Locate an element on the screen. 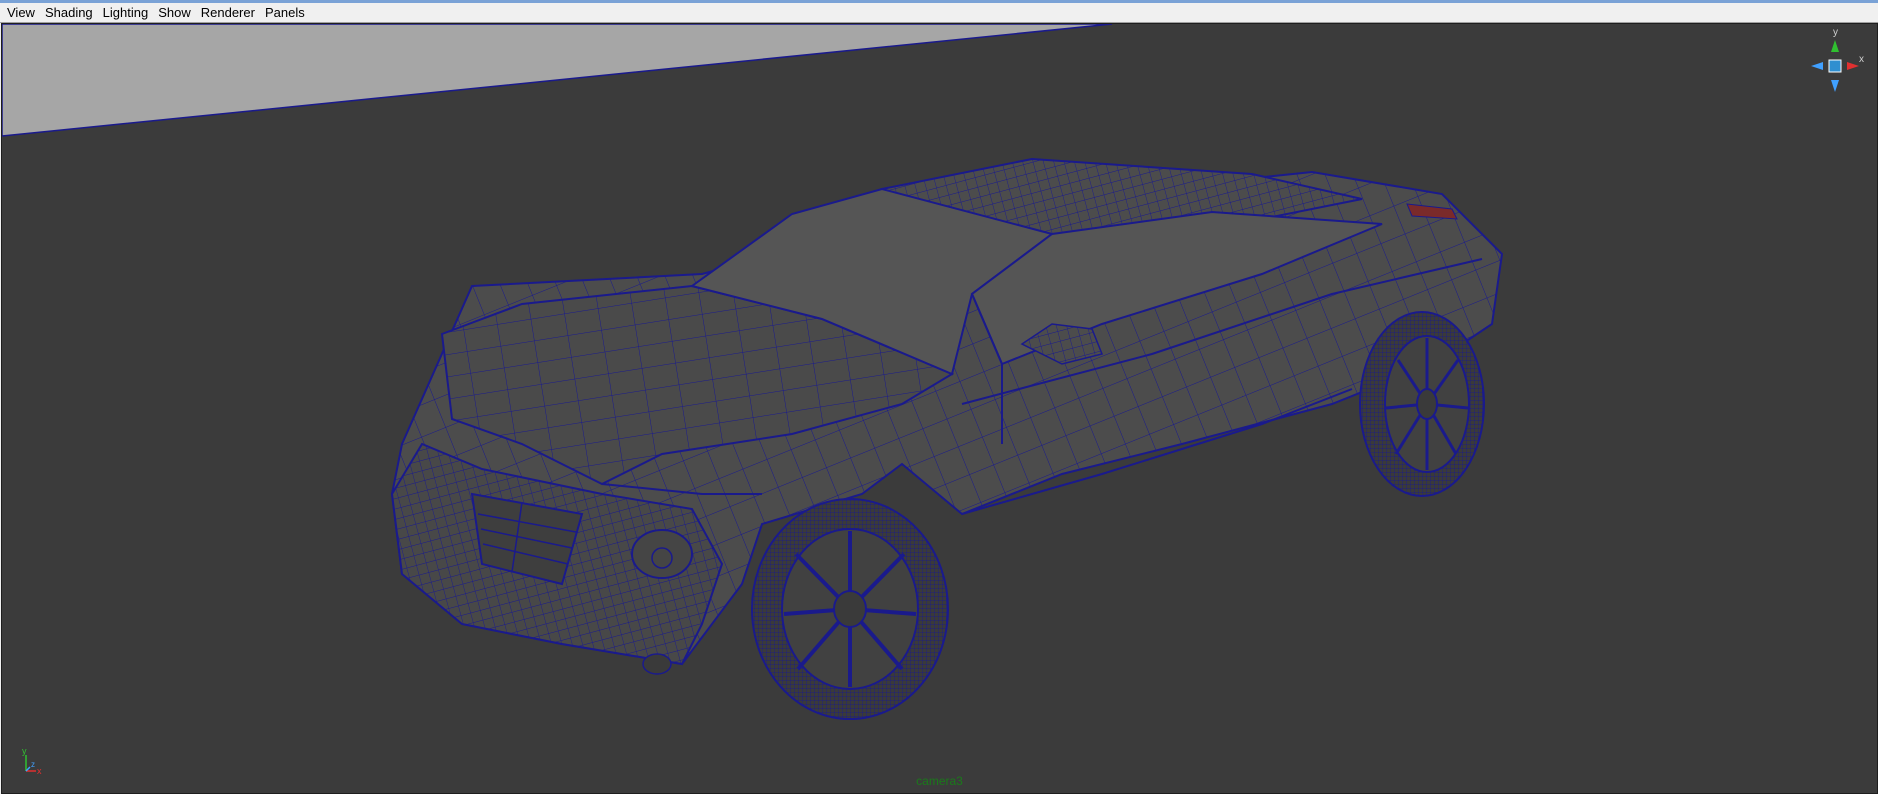 The image size is (1878, 794). rear-wheel is located at coordinates (1422, 404).